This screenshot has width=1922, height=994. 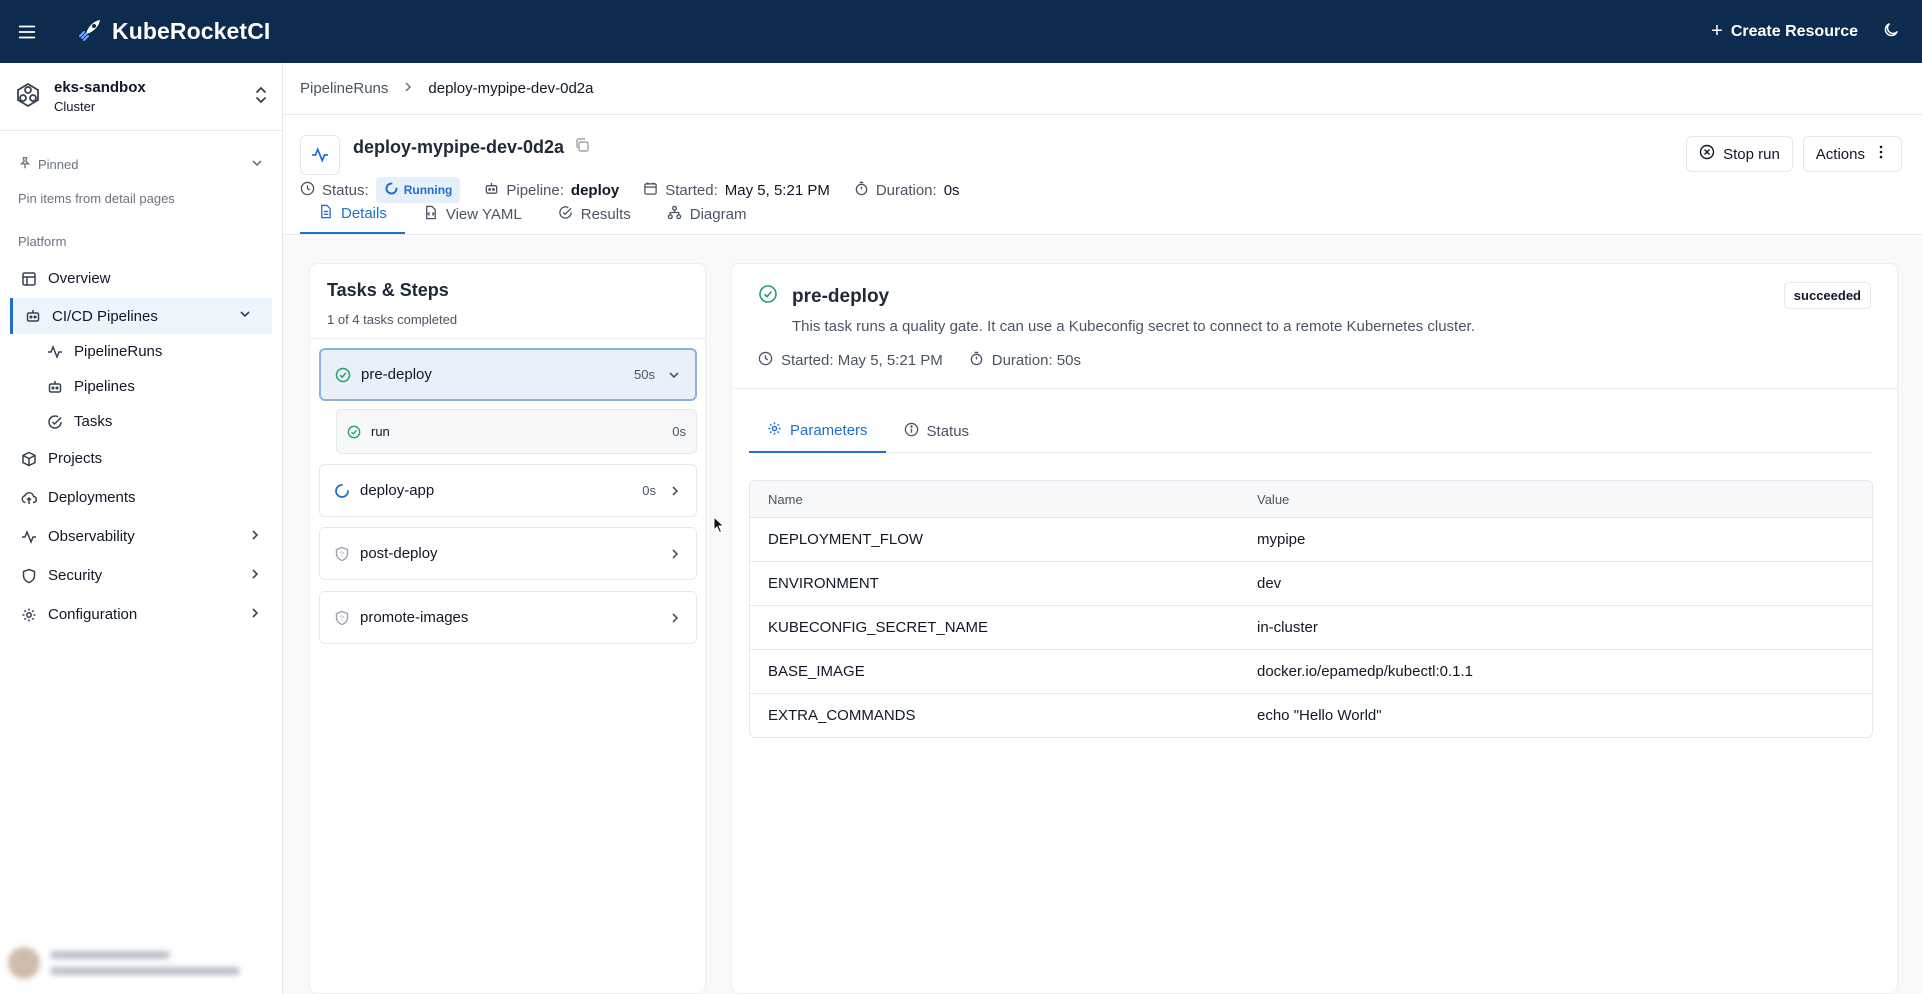 What do you see at coordinates (842, 715) in the screenshot?
I see `param-name: EXTRA_COMMANDS` at bounding box center [842, 715].